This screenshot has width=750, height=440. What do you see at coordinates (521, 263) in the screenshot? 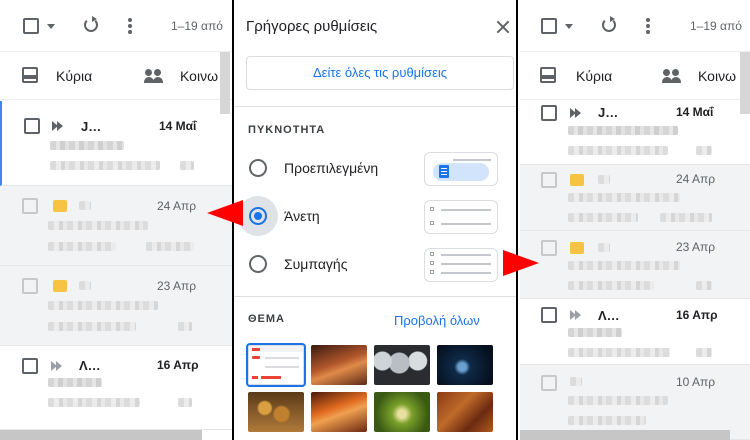
I see `red-arrow-right-icon` at bounding box center [521, 263].